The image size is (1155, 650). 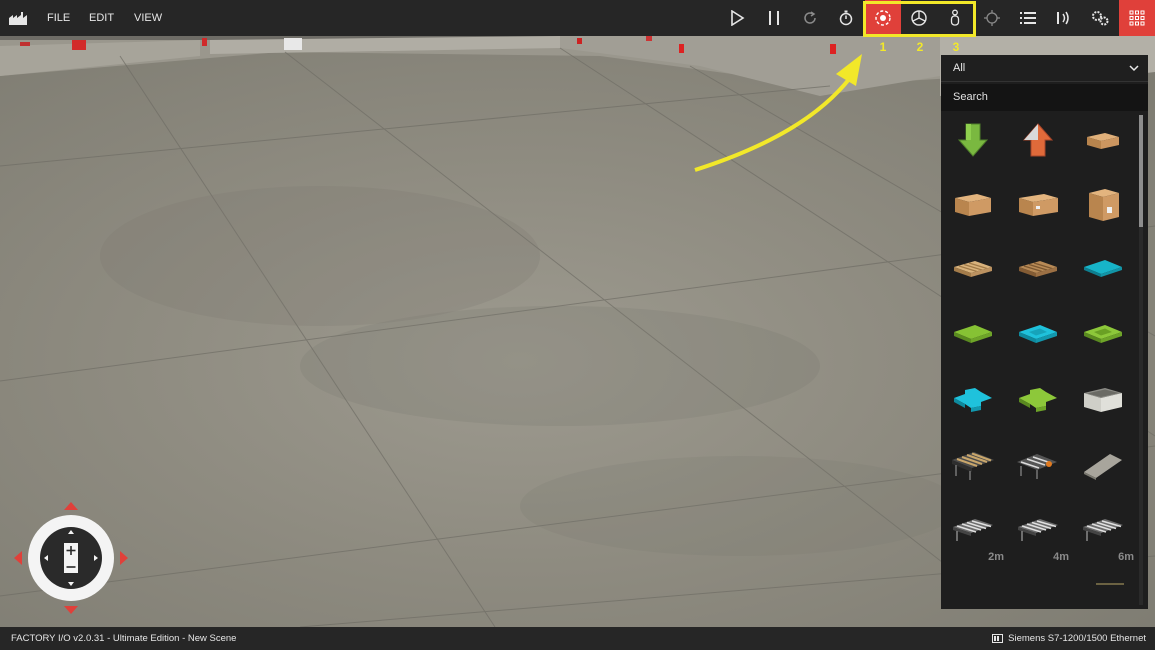 What do you see at coordinates (124, 558) in the screenshot?
I see `nav-right-icon` at bounding box center [124, 558].